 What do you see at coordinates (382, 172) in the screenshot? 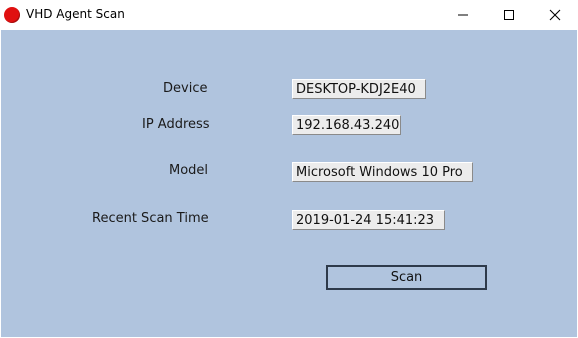
I see `model-value: Microsoft Windows 10 Pro` at bounding box center [382, 172].